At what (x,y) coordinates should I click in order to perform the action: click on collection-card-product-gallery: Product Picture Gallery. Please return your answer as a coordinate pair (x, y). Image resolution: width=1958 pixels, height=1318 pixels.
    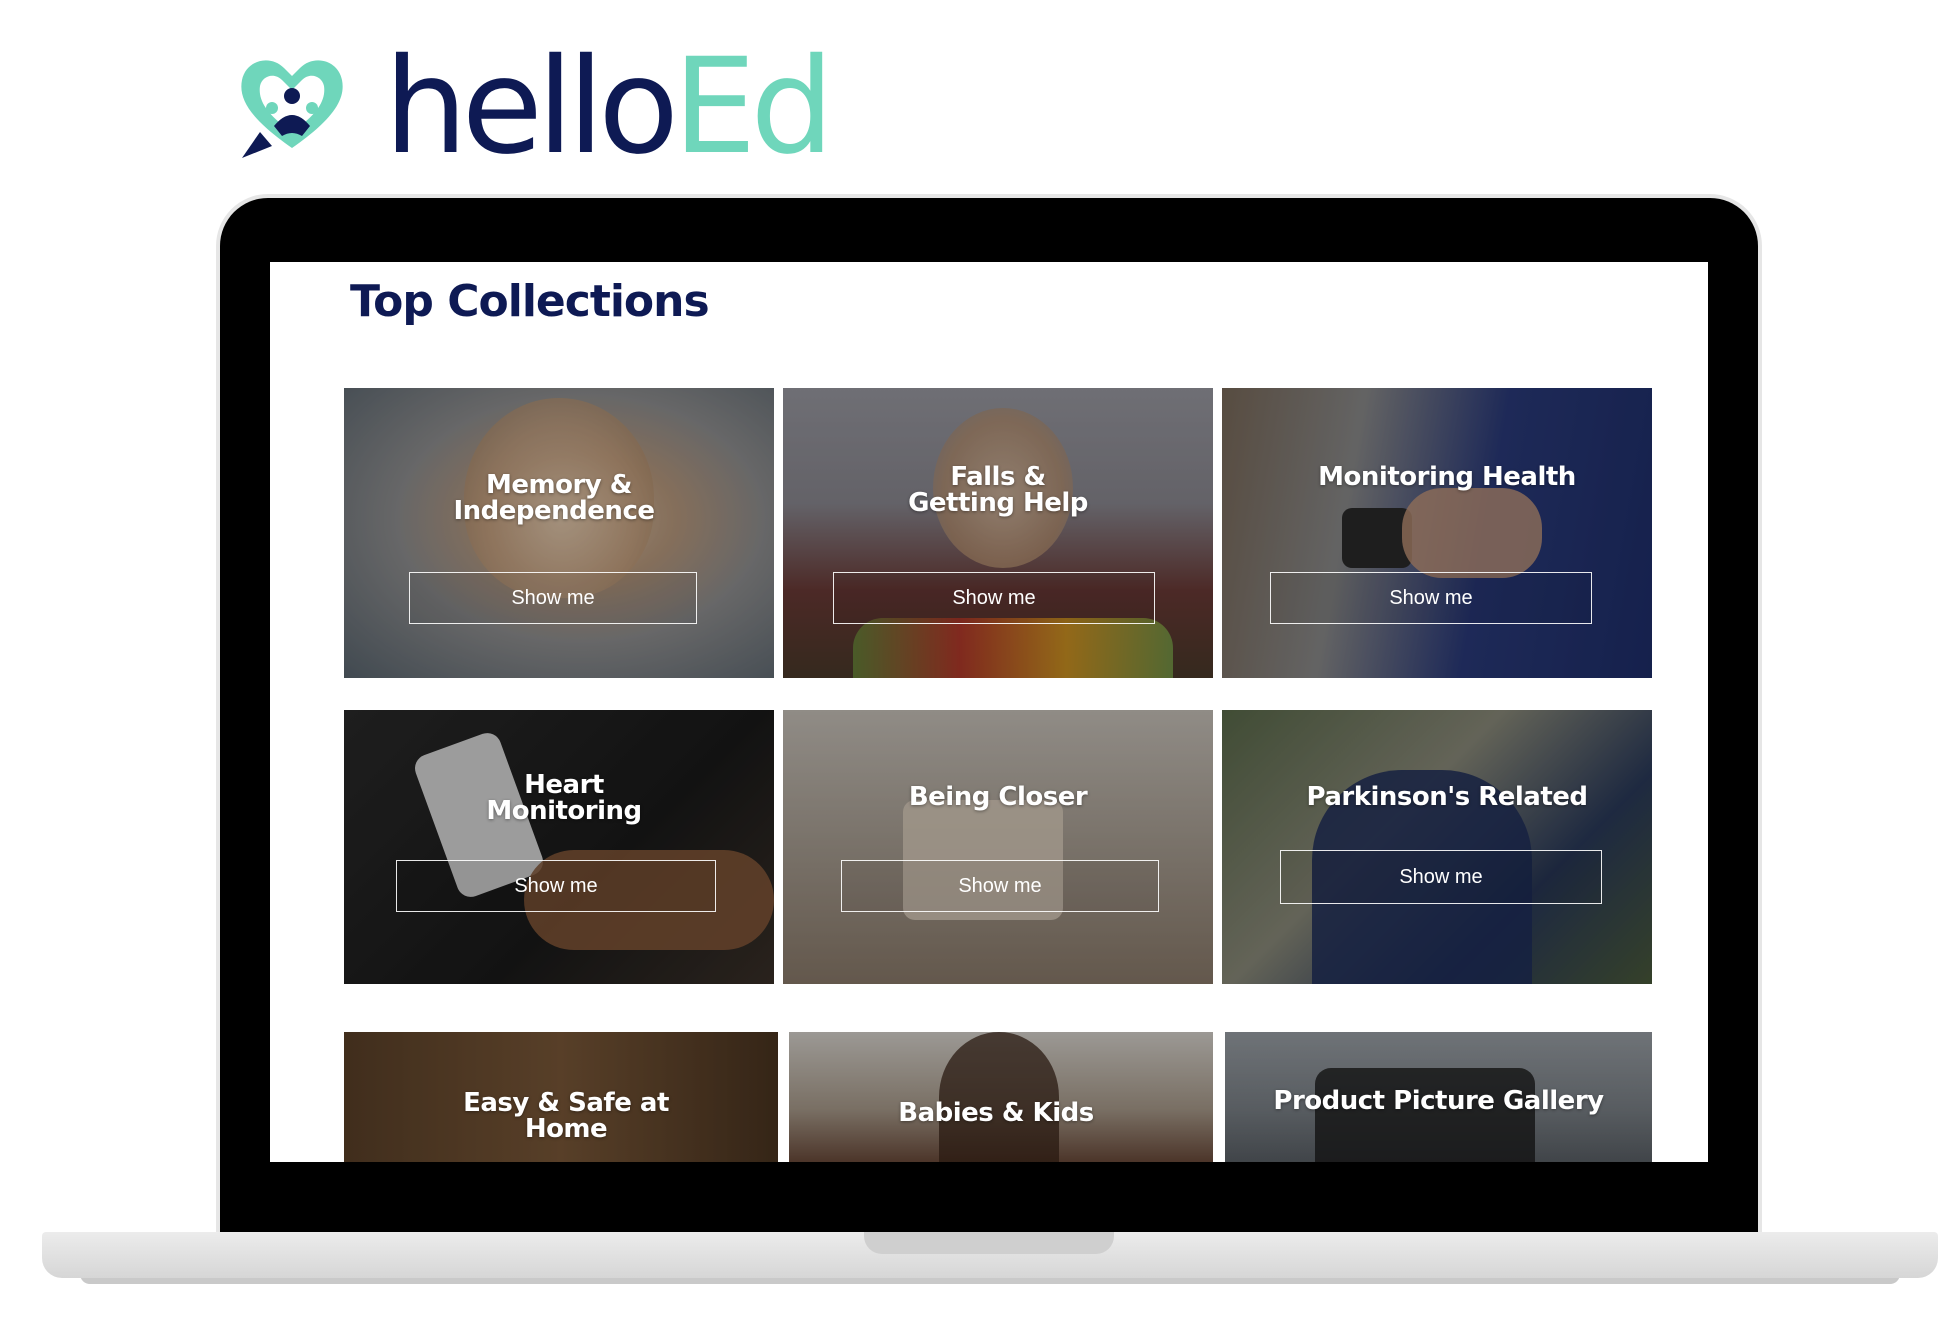
    Looking at the image, I should click on (1438, 1097).